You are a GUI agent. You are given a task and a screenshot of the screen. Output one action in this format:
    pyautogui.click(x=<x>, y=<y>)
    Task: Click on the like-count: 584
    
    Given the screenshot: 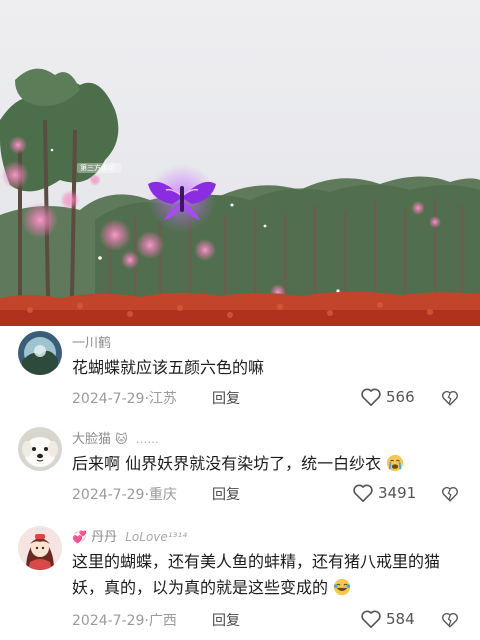 What is the action you would take?
    pyautogui.click(x=400, y=619)
    